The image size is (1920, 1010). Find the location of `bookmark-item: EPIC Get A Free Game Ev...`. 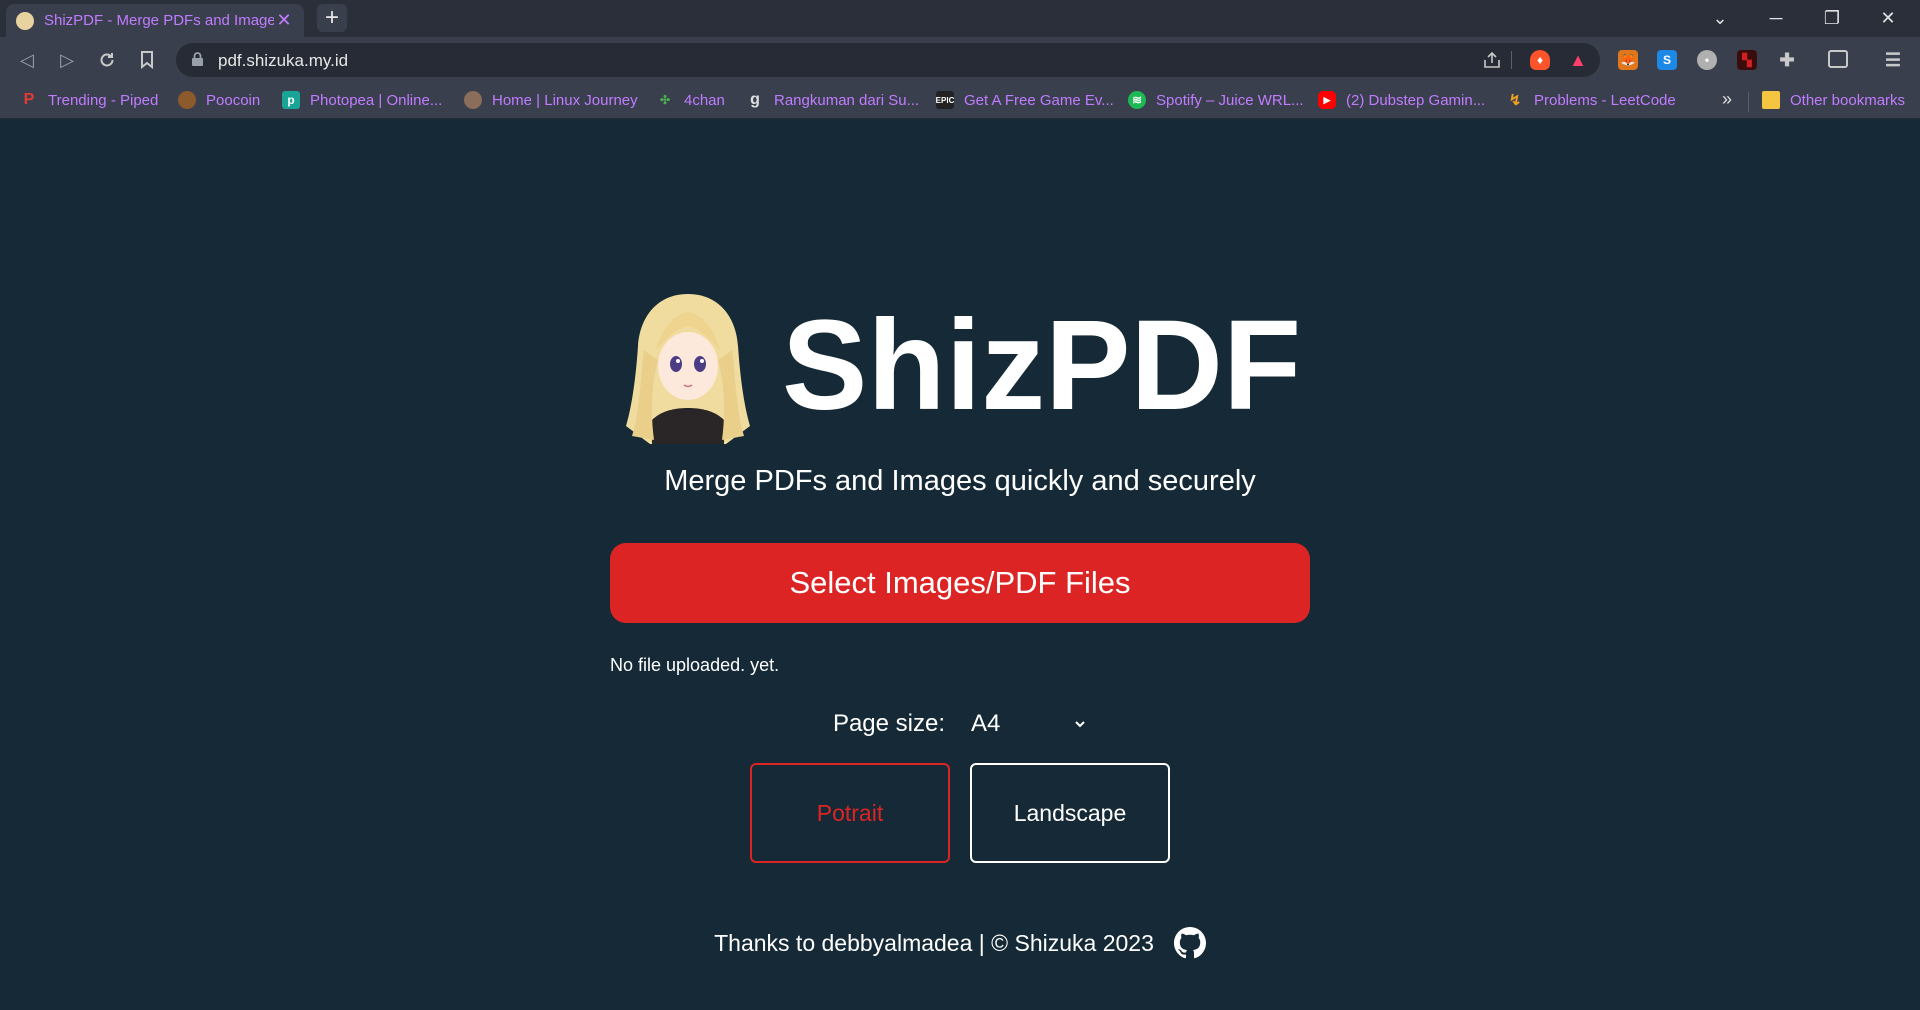

bookmark-item: EPIC Get A Free Game Ev... is located at coordinates (1025, 100).